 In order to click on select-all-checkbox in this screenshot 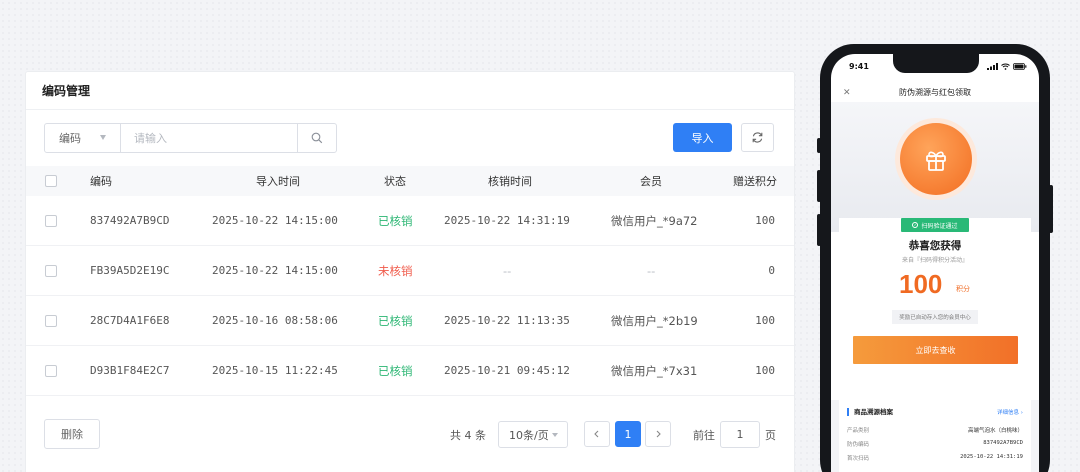, I will do `click(51, 181)`.